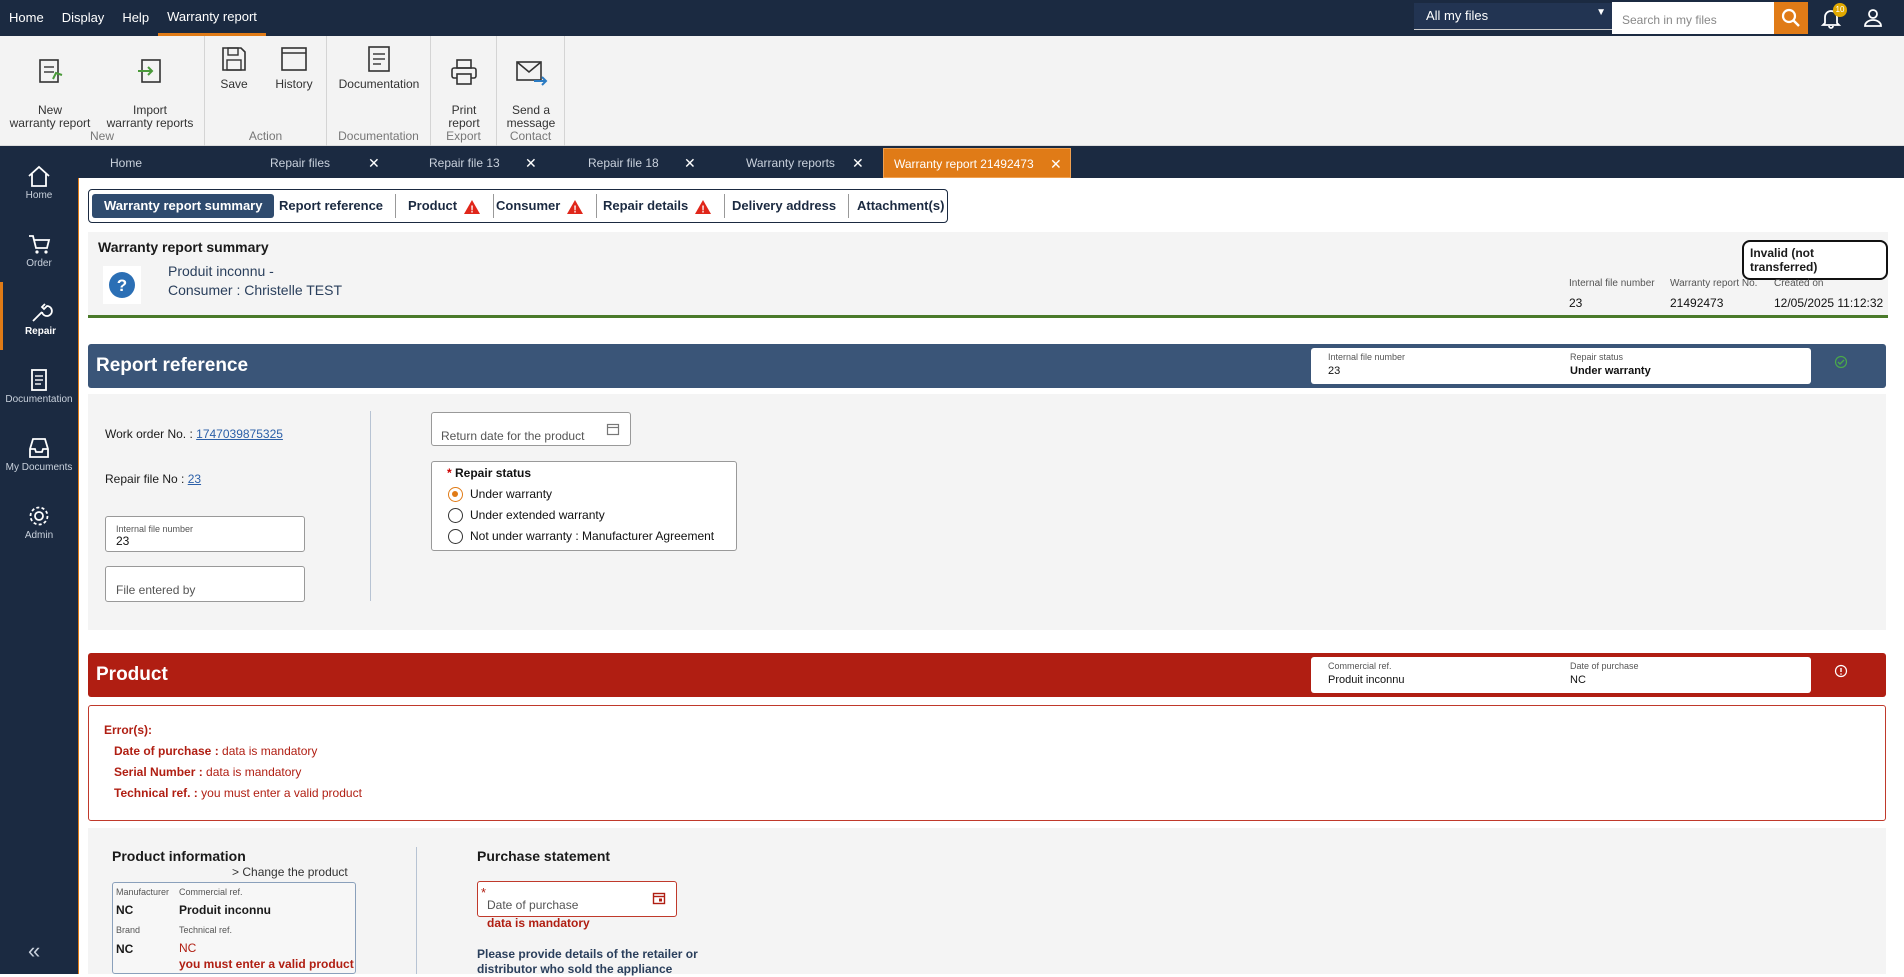 The image size is (1904, 977). What do you see at coordinates (1815, 260) in the screenshot?
I see `status-badge: Invalid (not transferred)` at bounding box center [1815, 260].